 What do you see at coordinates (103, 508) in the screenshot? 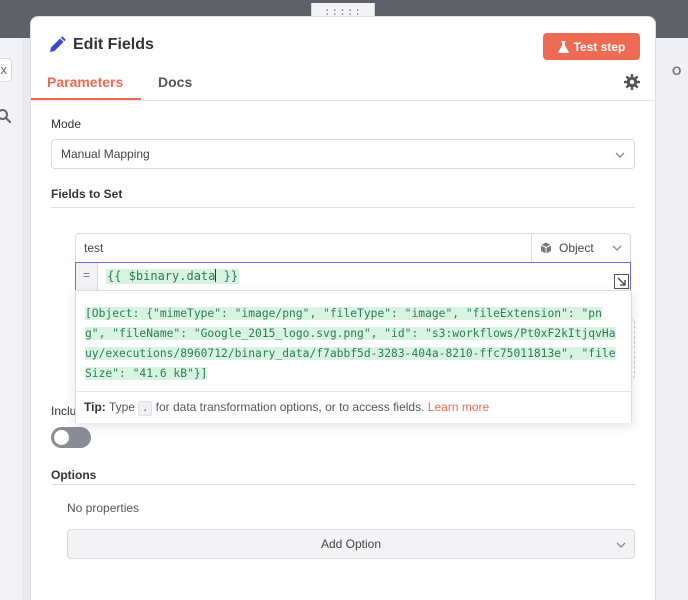
I see `no-properties-text: No properties` at bounding box center [103, 508].